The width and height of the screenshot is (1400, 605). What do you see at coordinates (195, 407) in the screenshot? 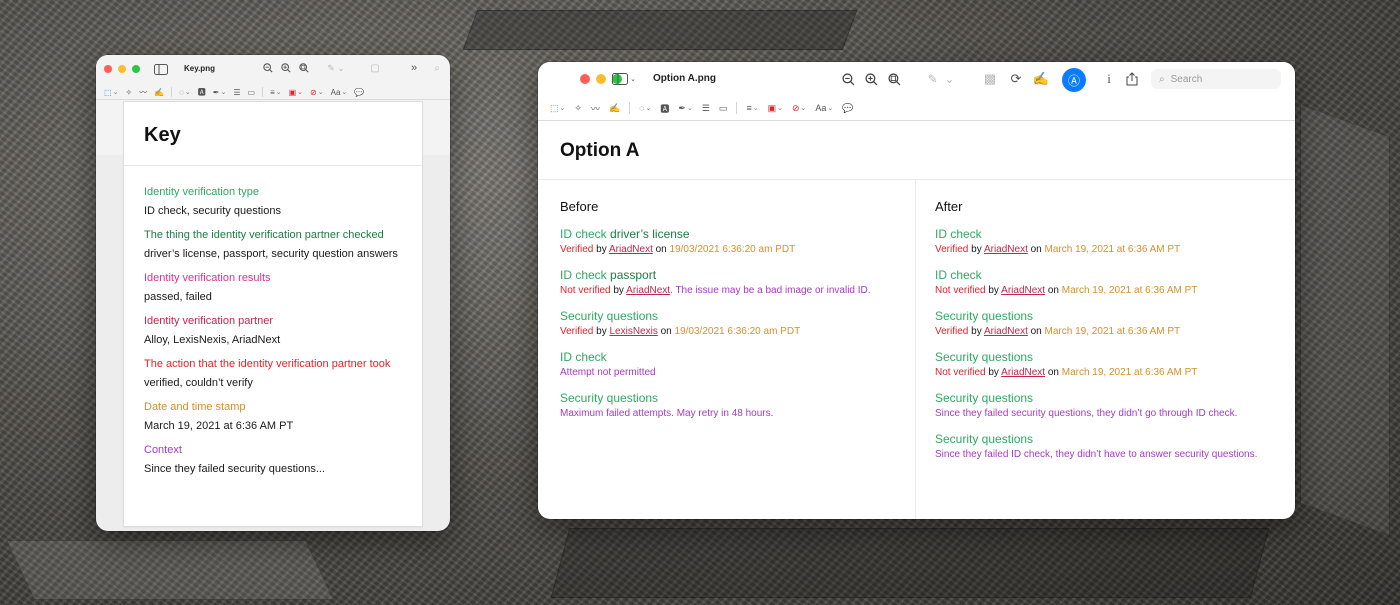
I see `key-item-label: Date and time stamp` at bounding box center [195, 407].